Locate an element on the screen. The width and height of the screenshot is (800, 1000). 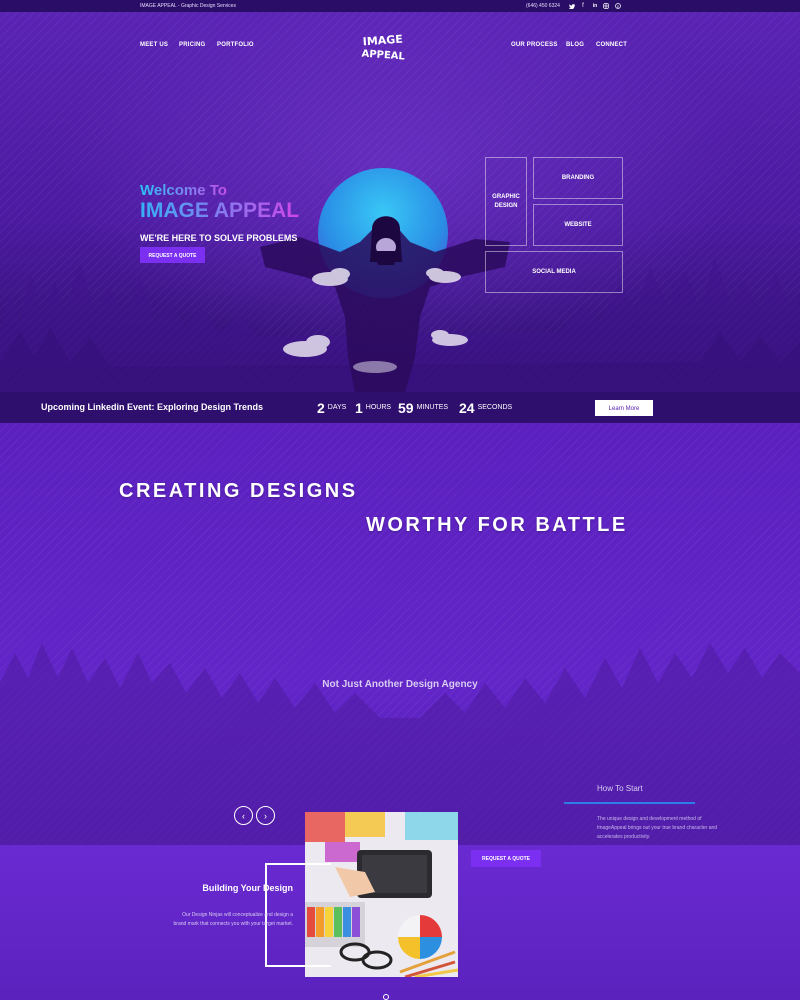
carousel-dot-indicator is located at coordinates (386, 997).